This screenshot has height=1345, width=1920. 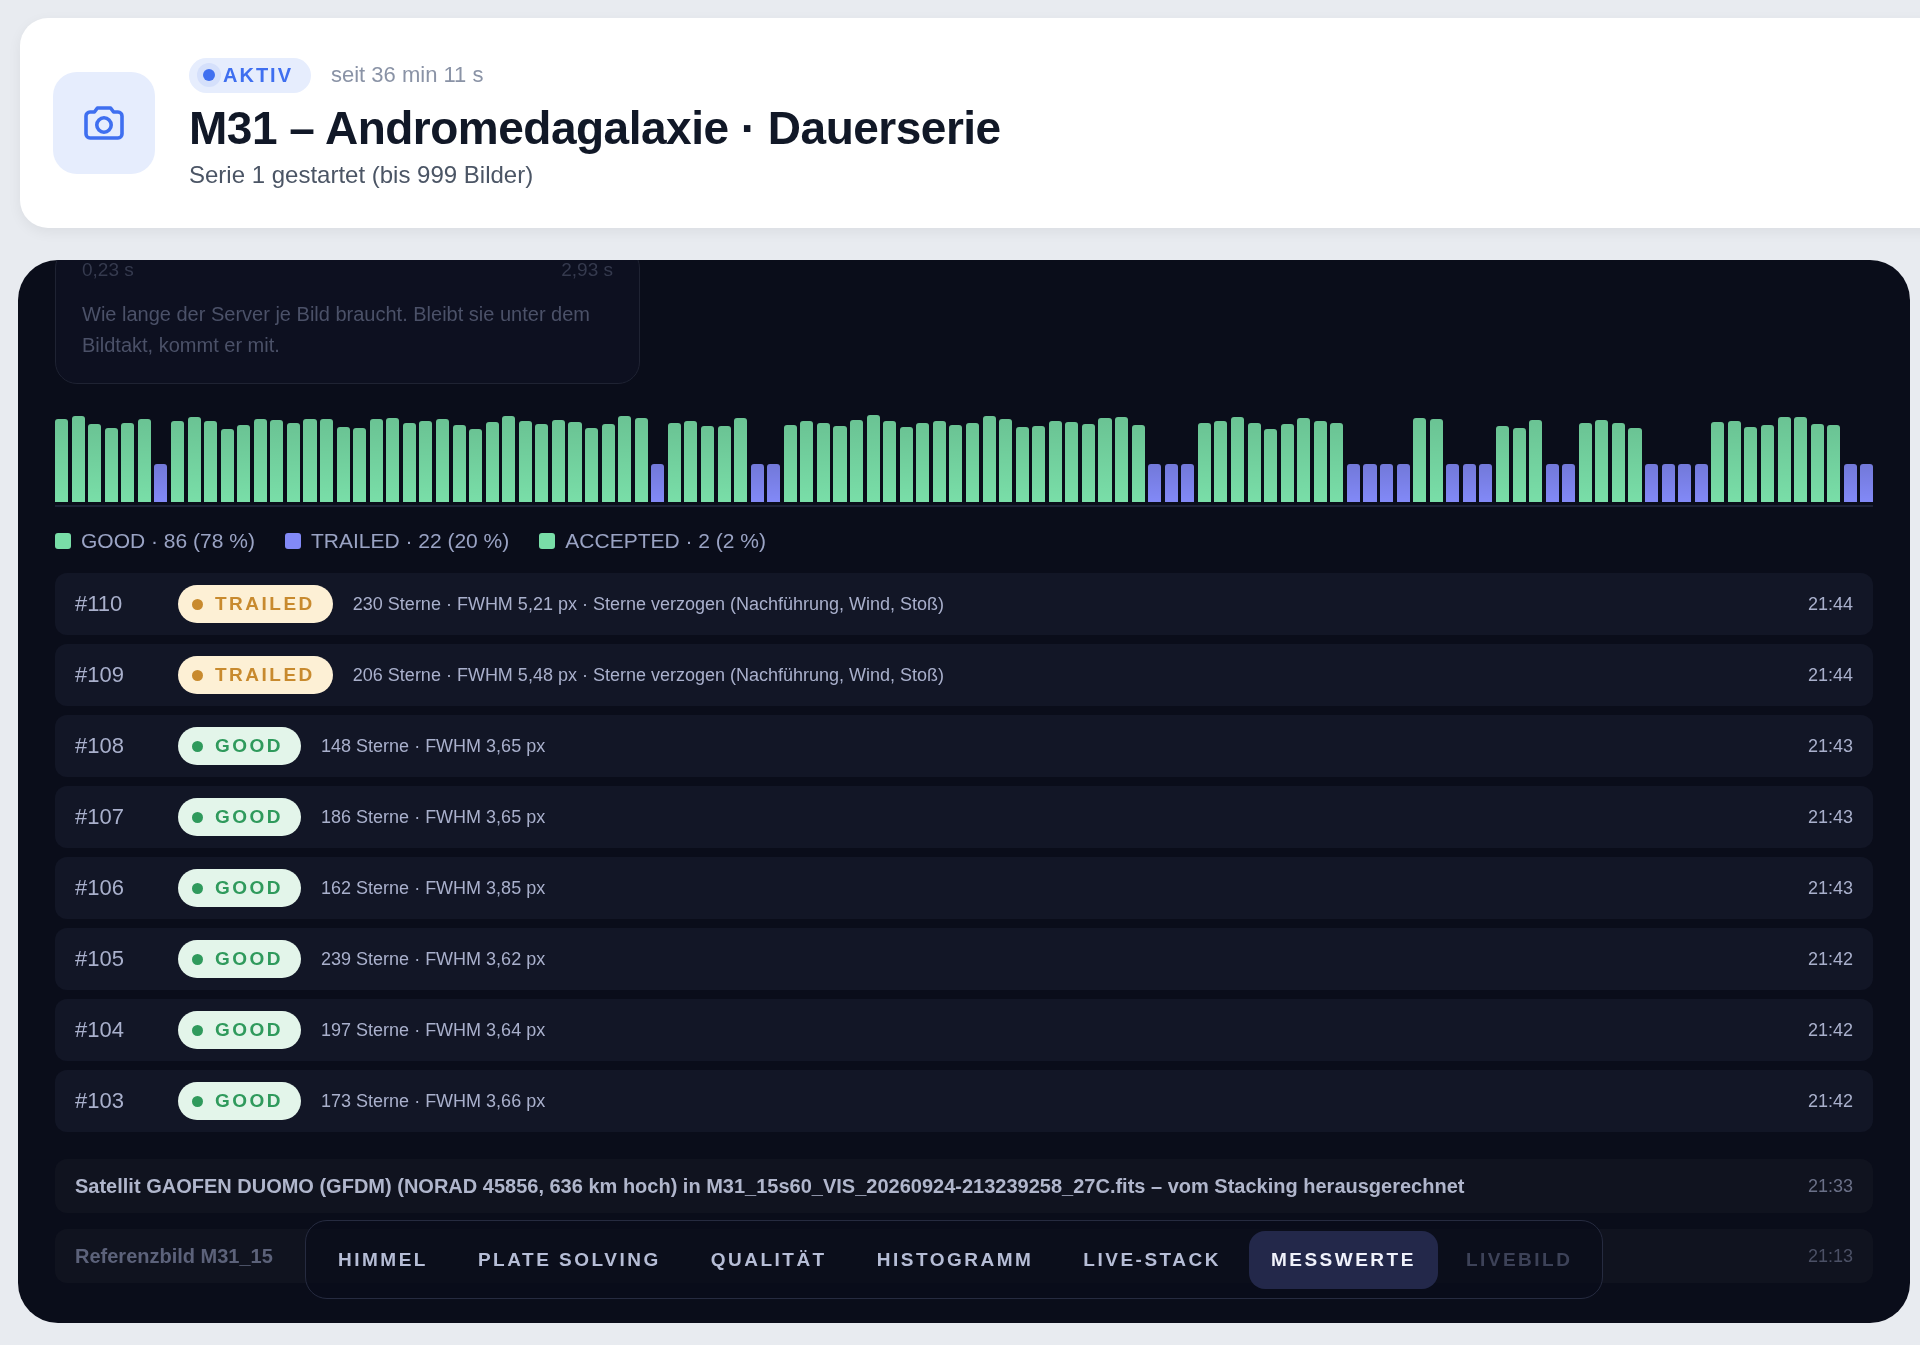 What do you see at coordinates (770, 1186) in the screenshot?
I see `event-text: Satellit GAOFEN DUOMO (GFDM) (NORAD 45856, 636 km hoch) in M31_15s60_VIS_20260924-213239258_27C.fits – vom Stacking herausgerechnet` at bounding box center [770, 1186].